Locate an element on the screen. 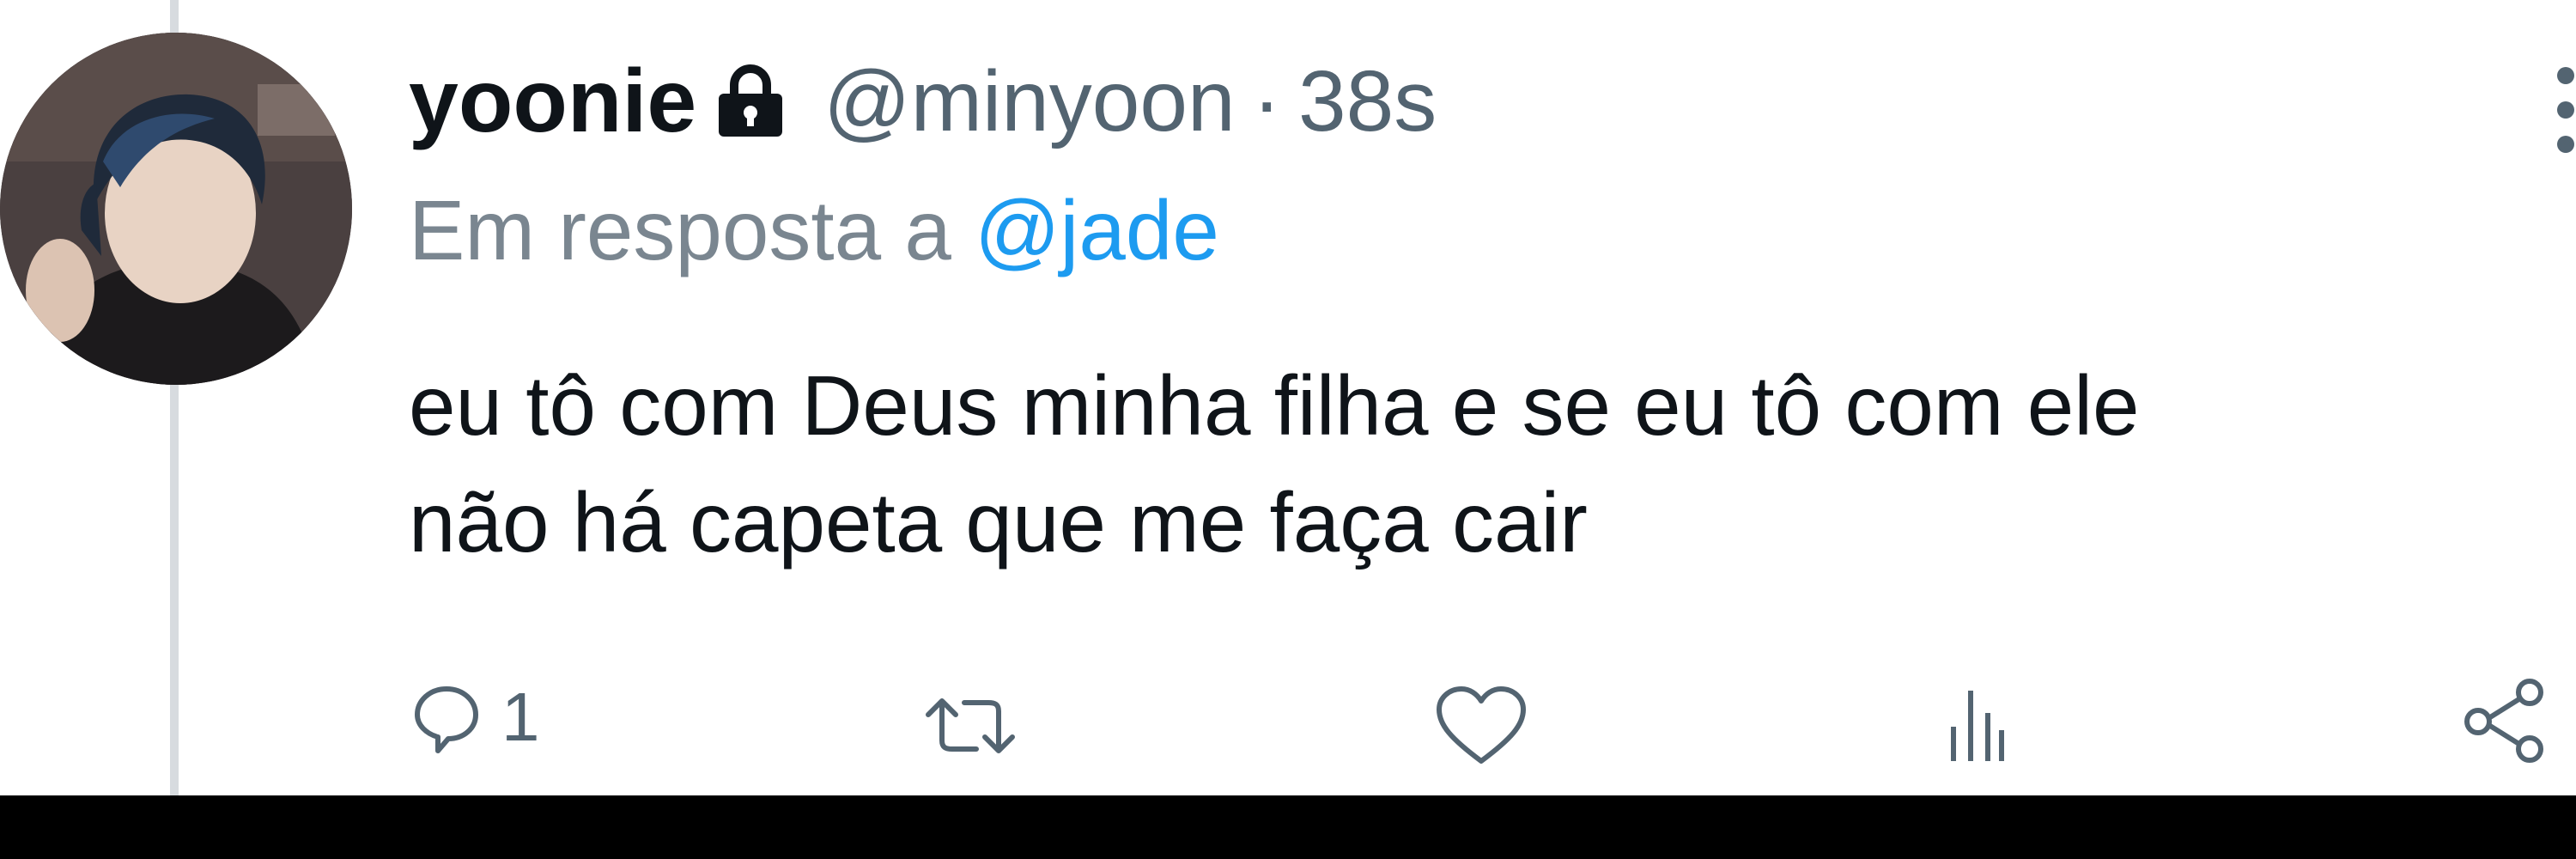  avatar-image is located at coordinates (176, 209).